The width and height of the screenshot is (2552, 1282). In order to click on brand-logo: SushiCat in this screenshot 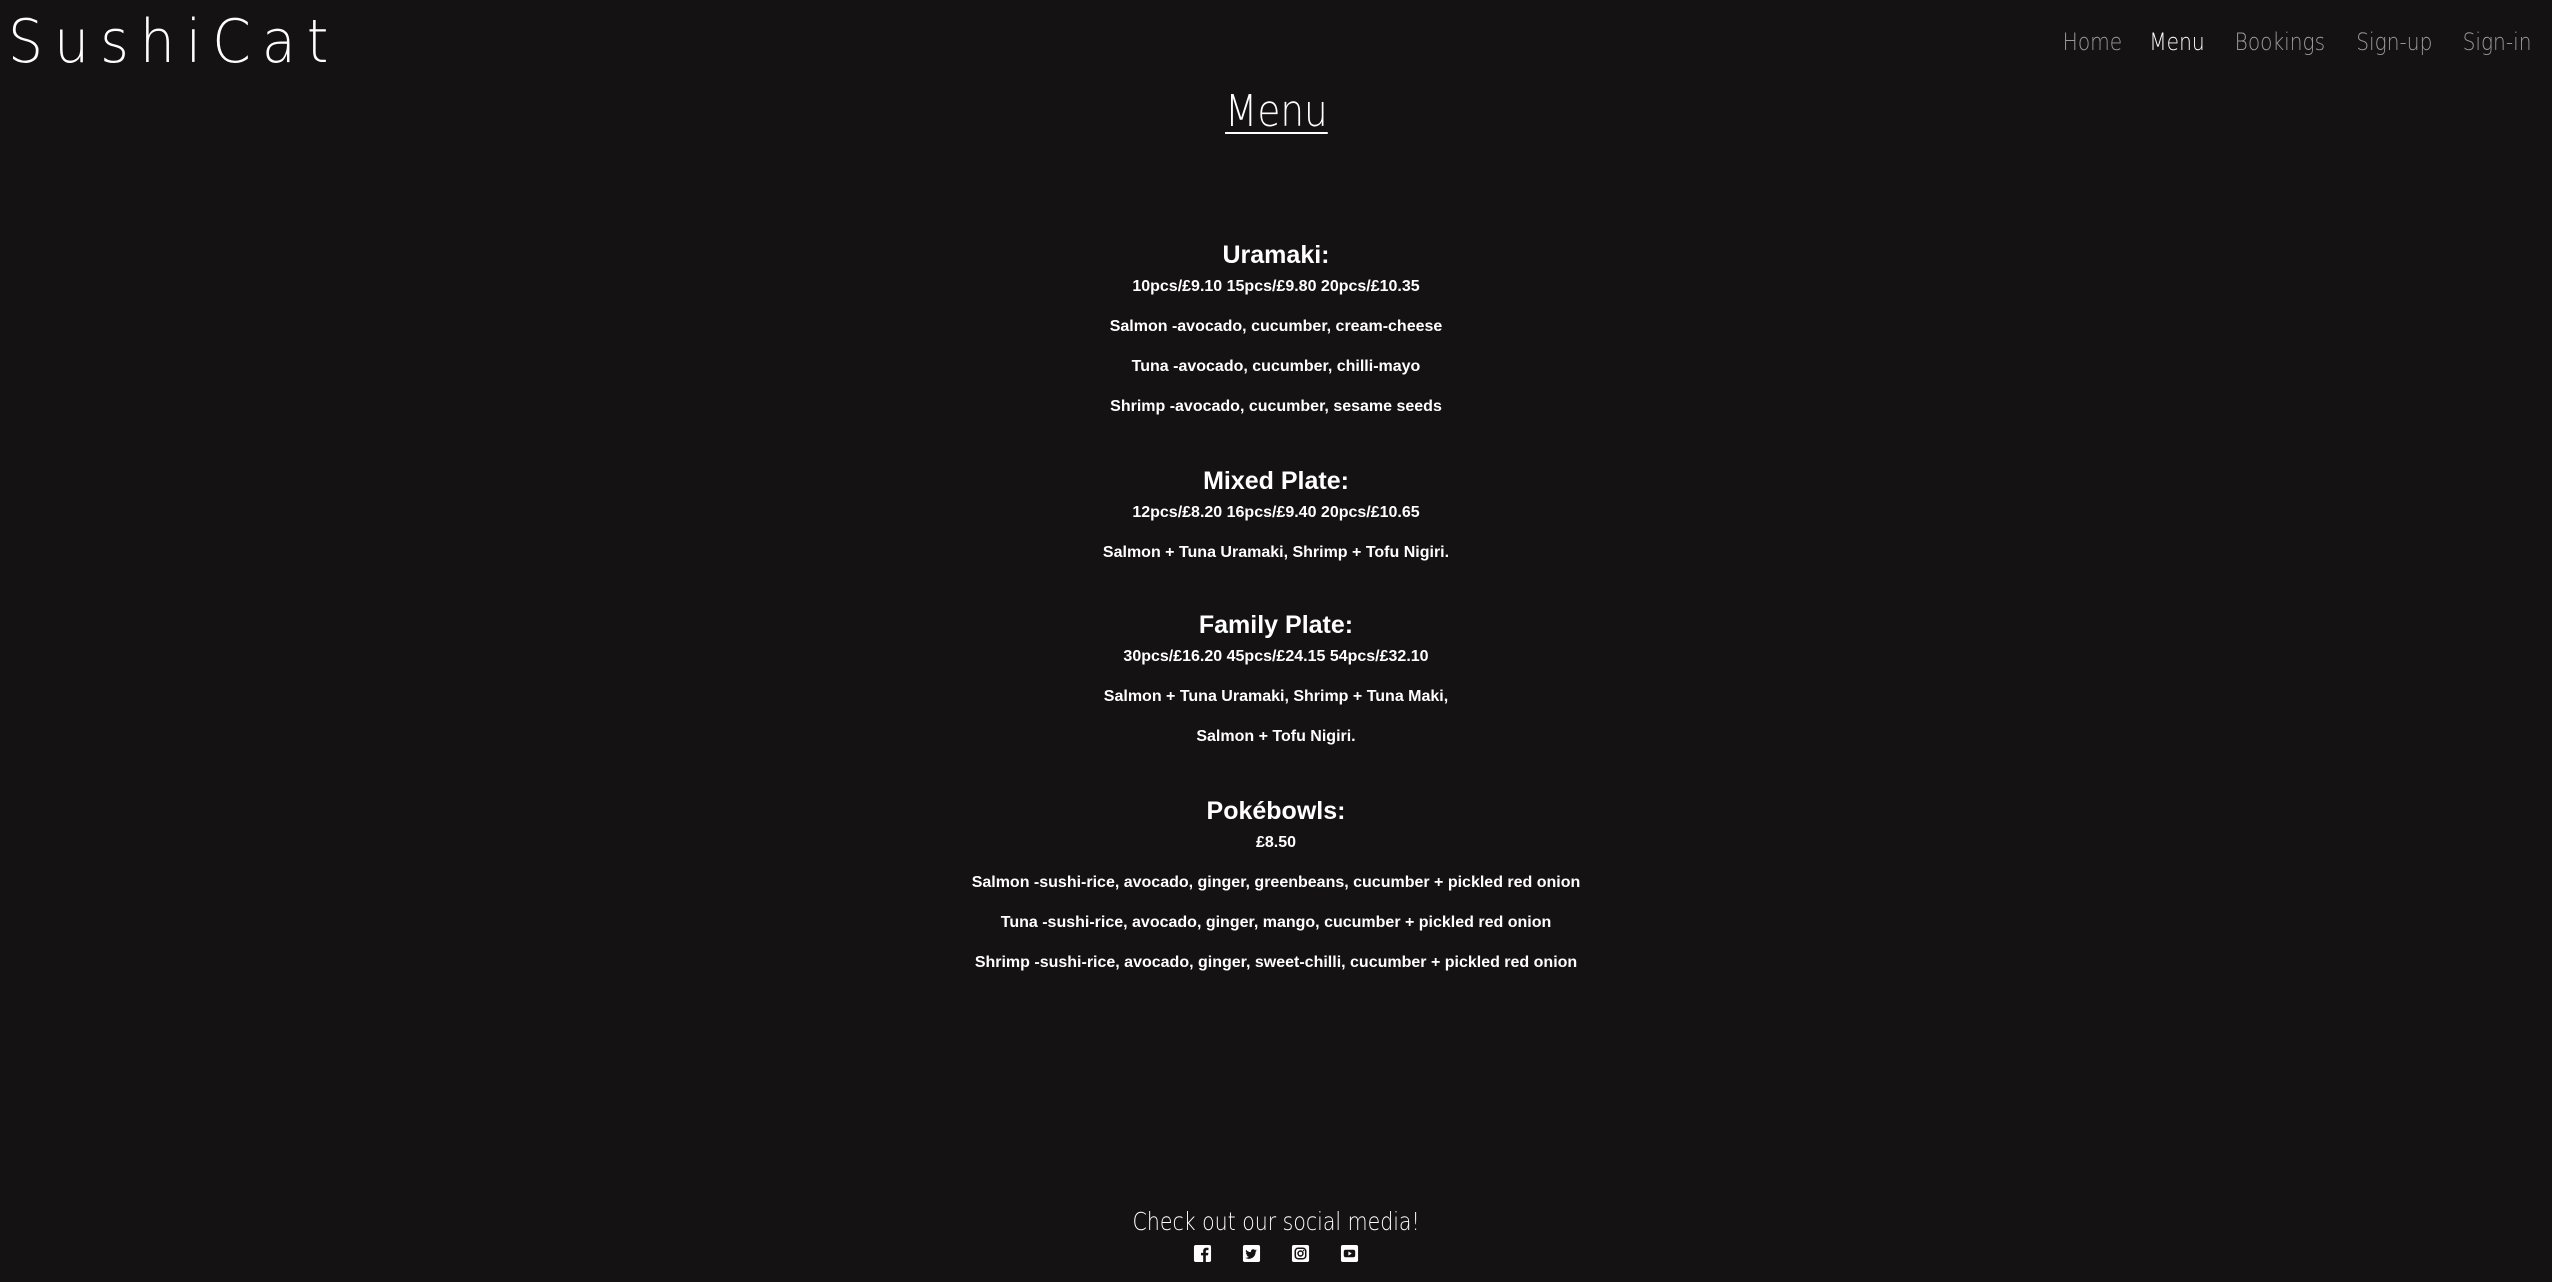, I will do `click(173, 42)`.